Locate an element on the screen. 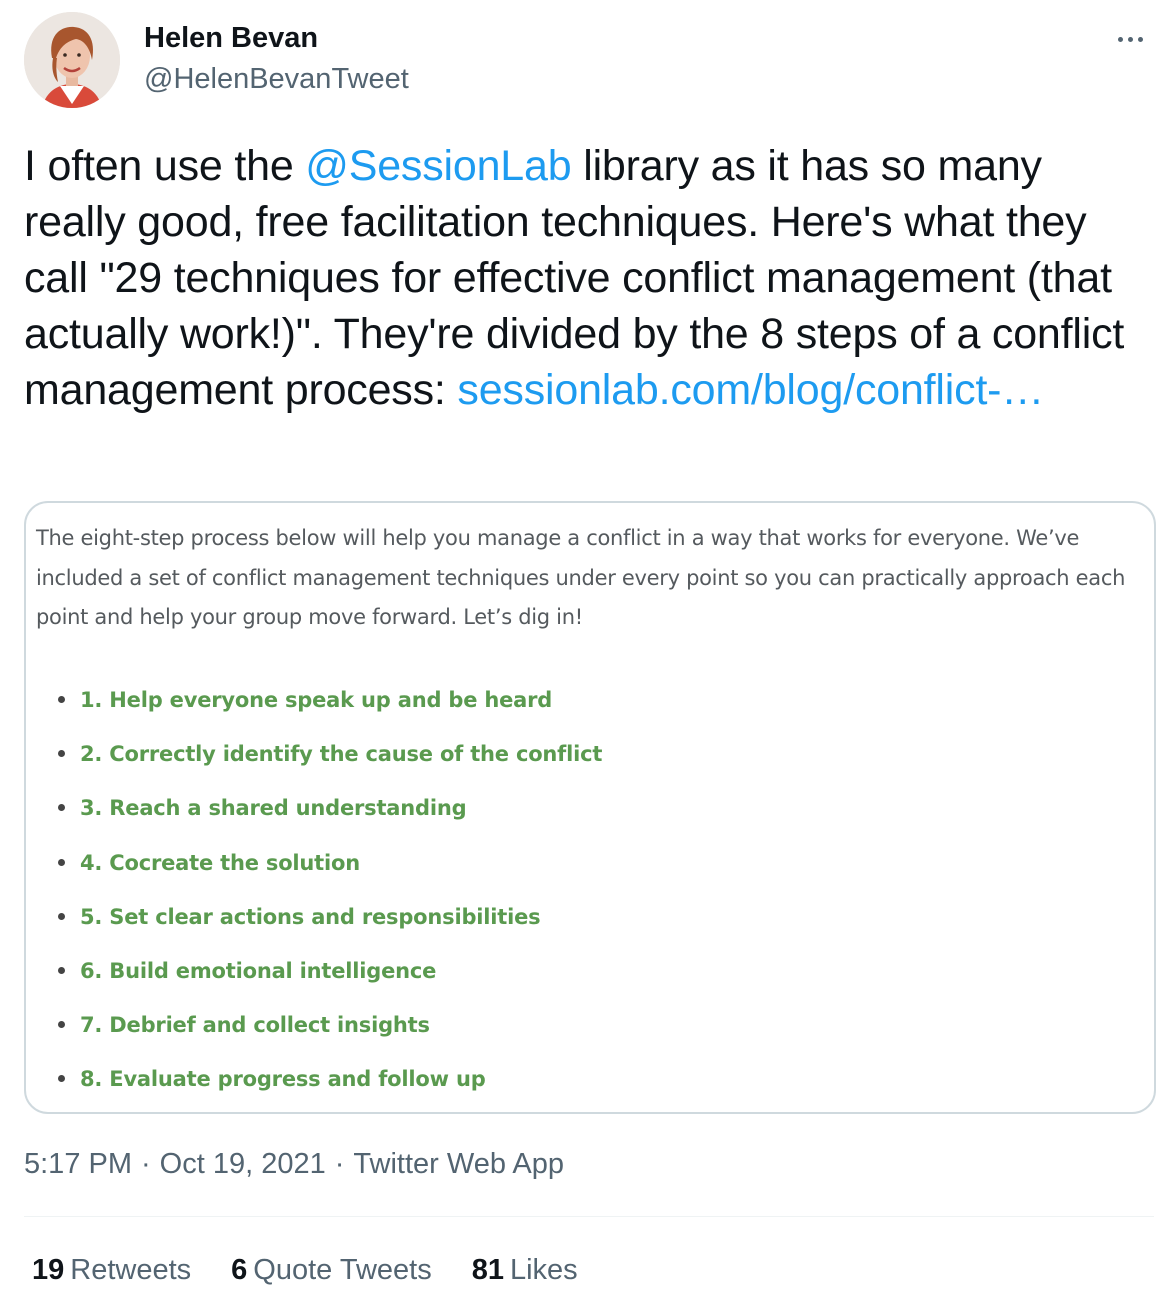  likes-label: Likes is located at coordinates (543, 1270).